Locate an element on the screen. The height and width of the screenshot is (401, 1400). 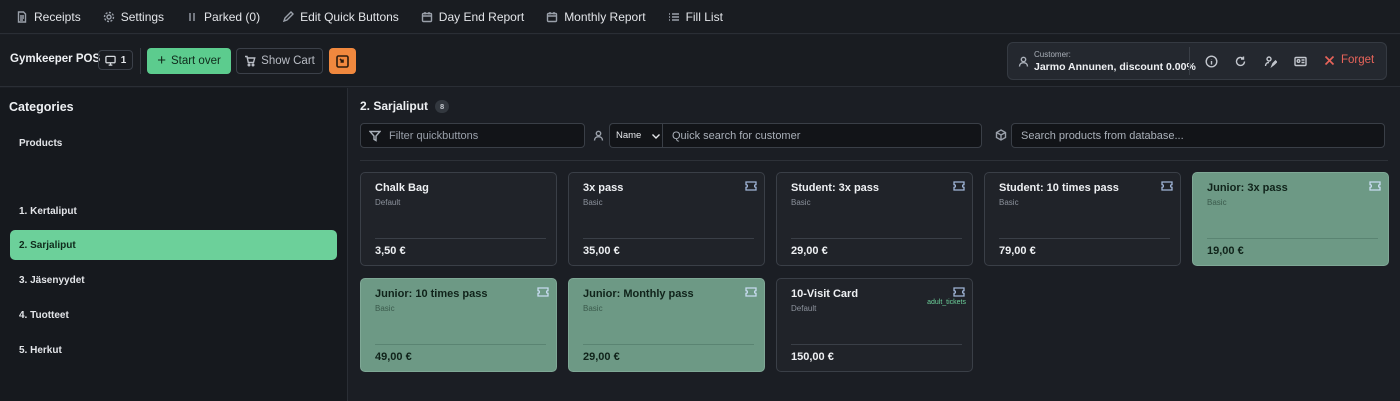
sidebar-item-sarjaliput: 2. Sarjaliput is located at coordinates (173, 245).